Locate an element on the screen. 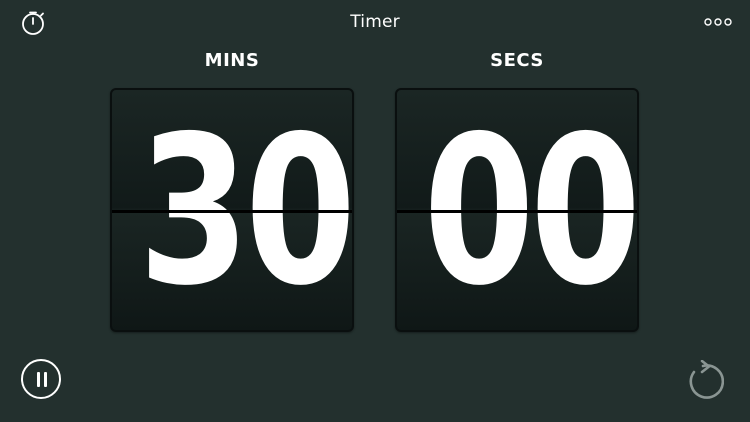 This screenshot has width=750, height=422. reset-button is located at coordinates (703, 380).